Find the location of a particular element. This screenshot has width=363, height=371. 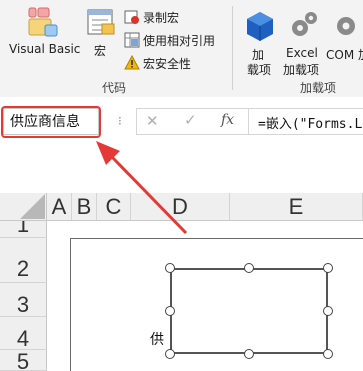

name-box-highlight is located at coordinates (51, 122).